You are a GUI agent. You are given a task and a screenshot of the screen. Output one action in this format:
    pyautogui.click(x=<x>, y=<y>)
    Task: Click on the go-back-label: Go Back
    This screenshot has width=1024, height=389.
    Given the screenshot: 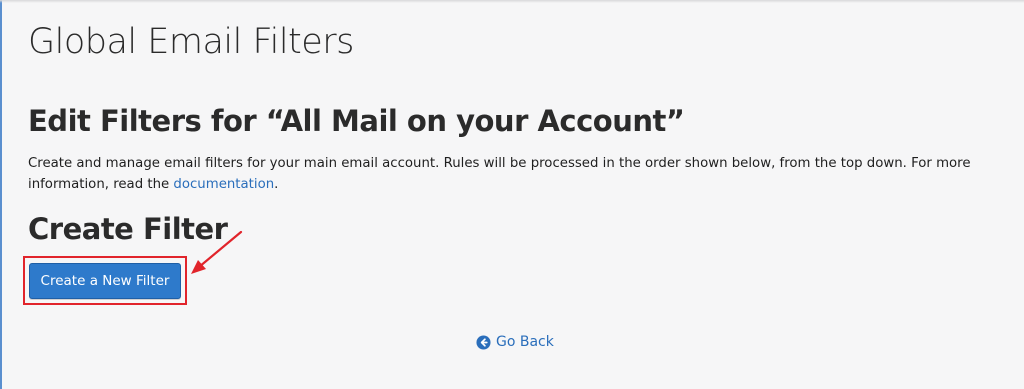 What is the action you would take?
    pyautogui.click(x=525, y=342)
    